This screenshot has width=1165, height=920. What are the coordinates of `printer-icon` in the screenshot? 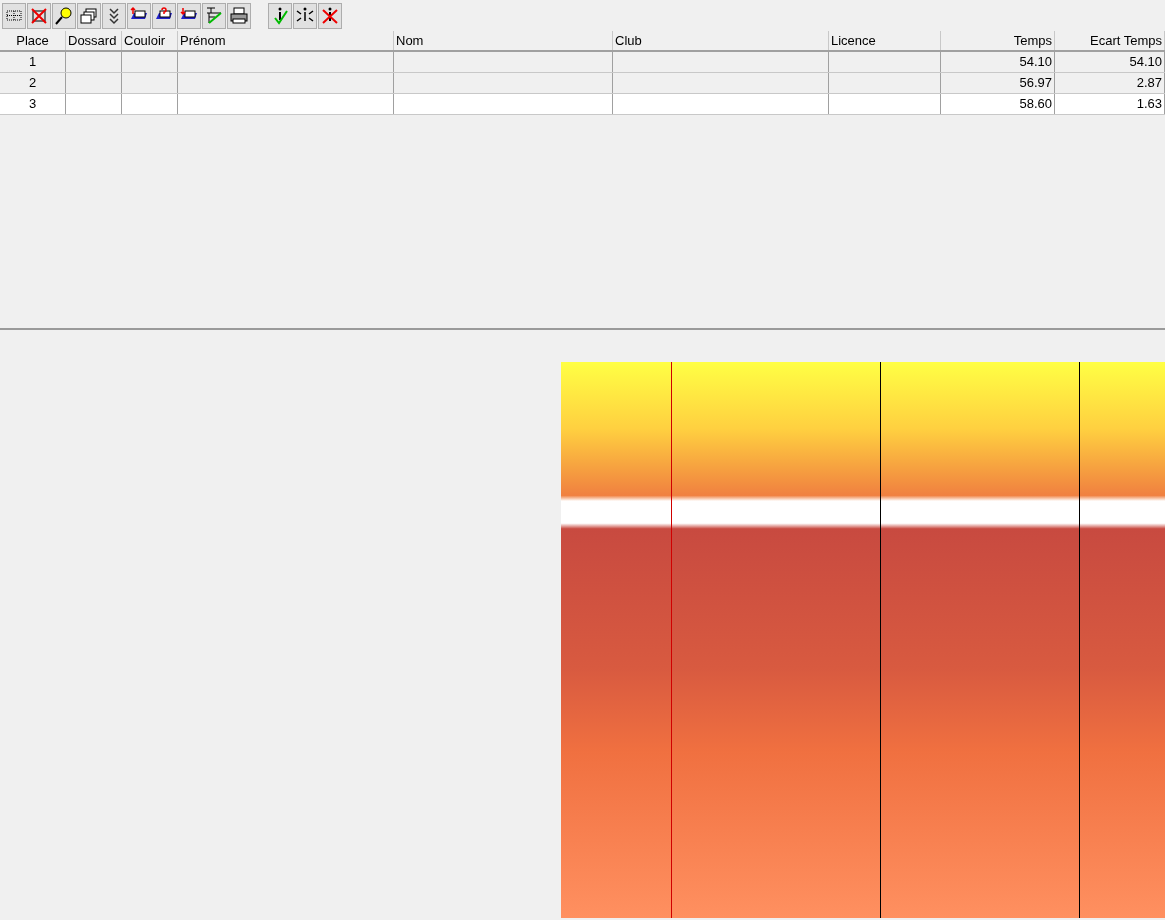 It's located at (239, 15).